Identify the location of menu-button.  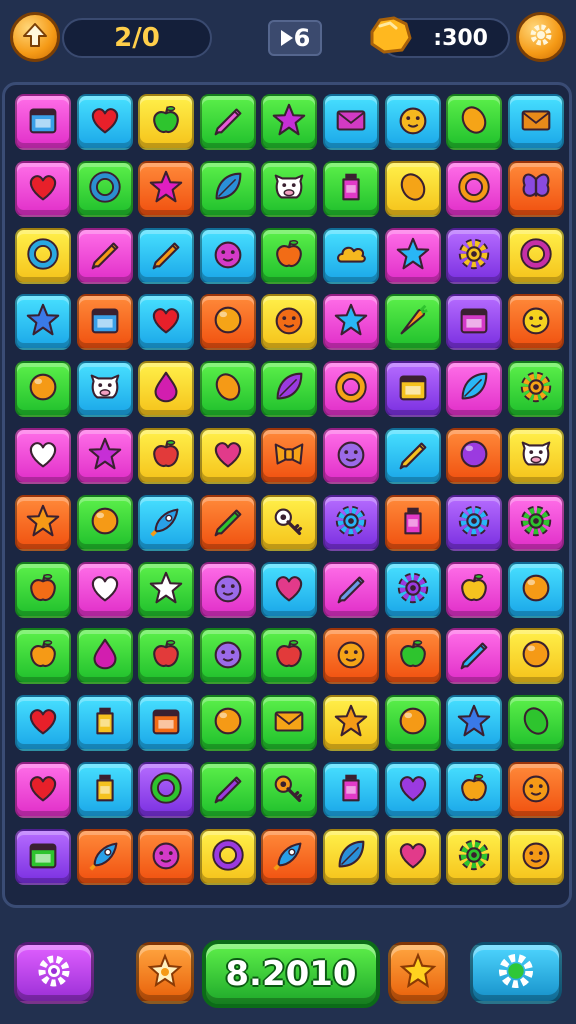
(516, 973).